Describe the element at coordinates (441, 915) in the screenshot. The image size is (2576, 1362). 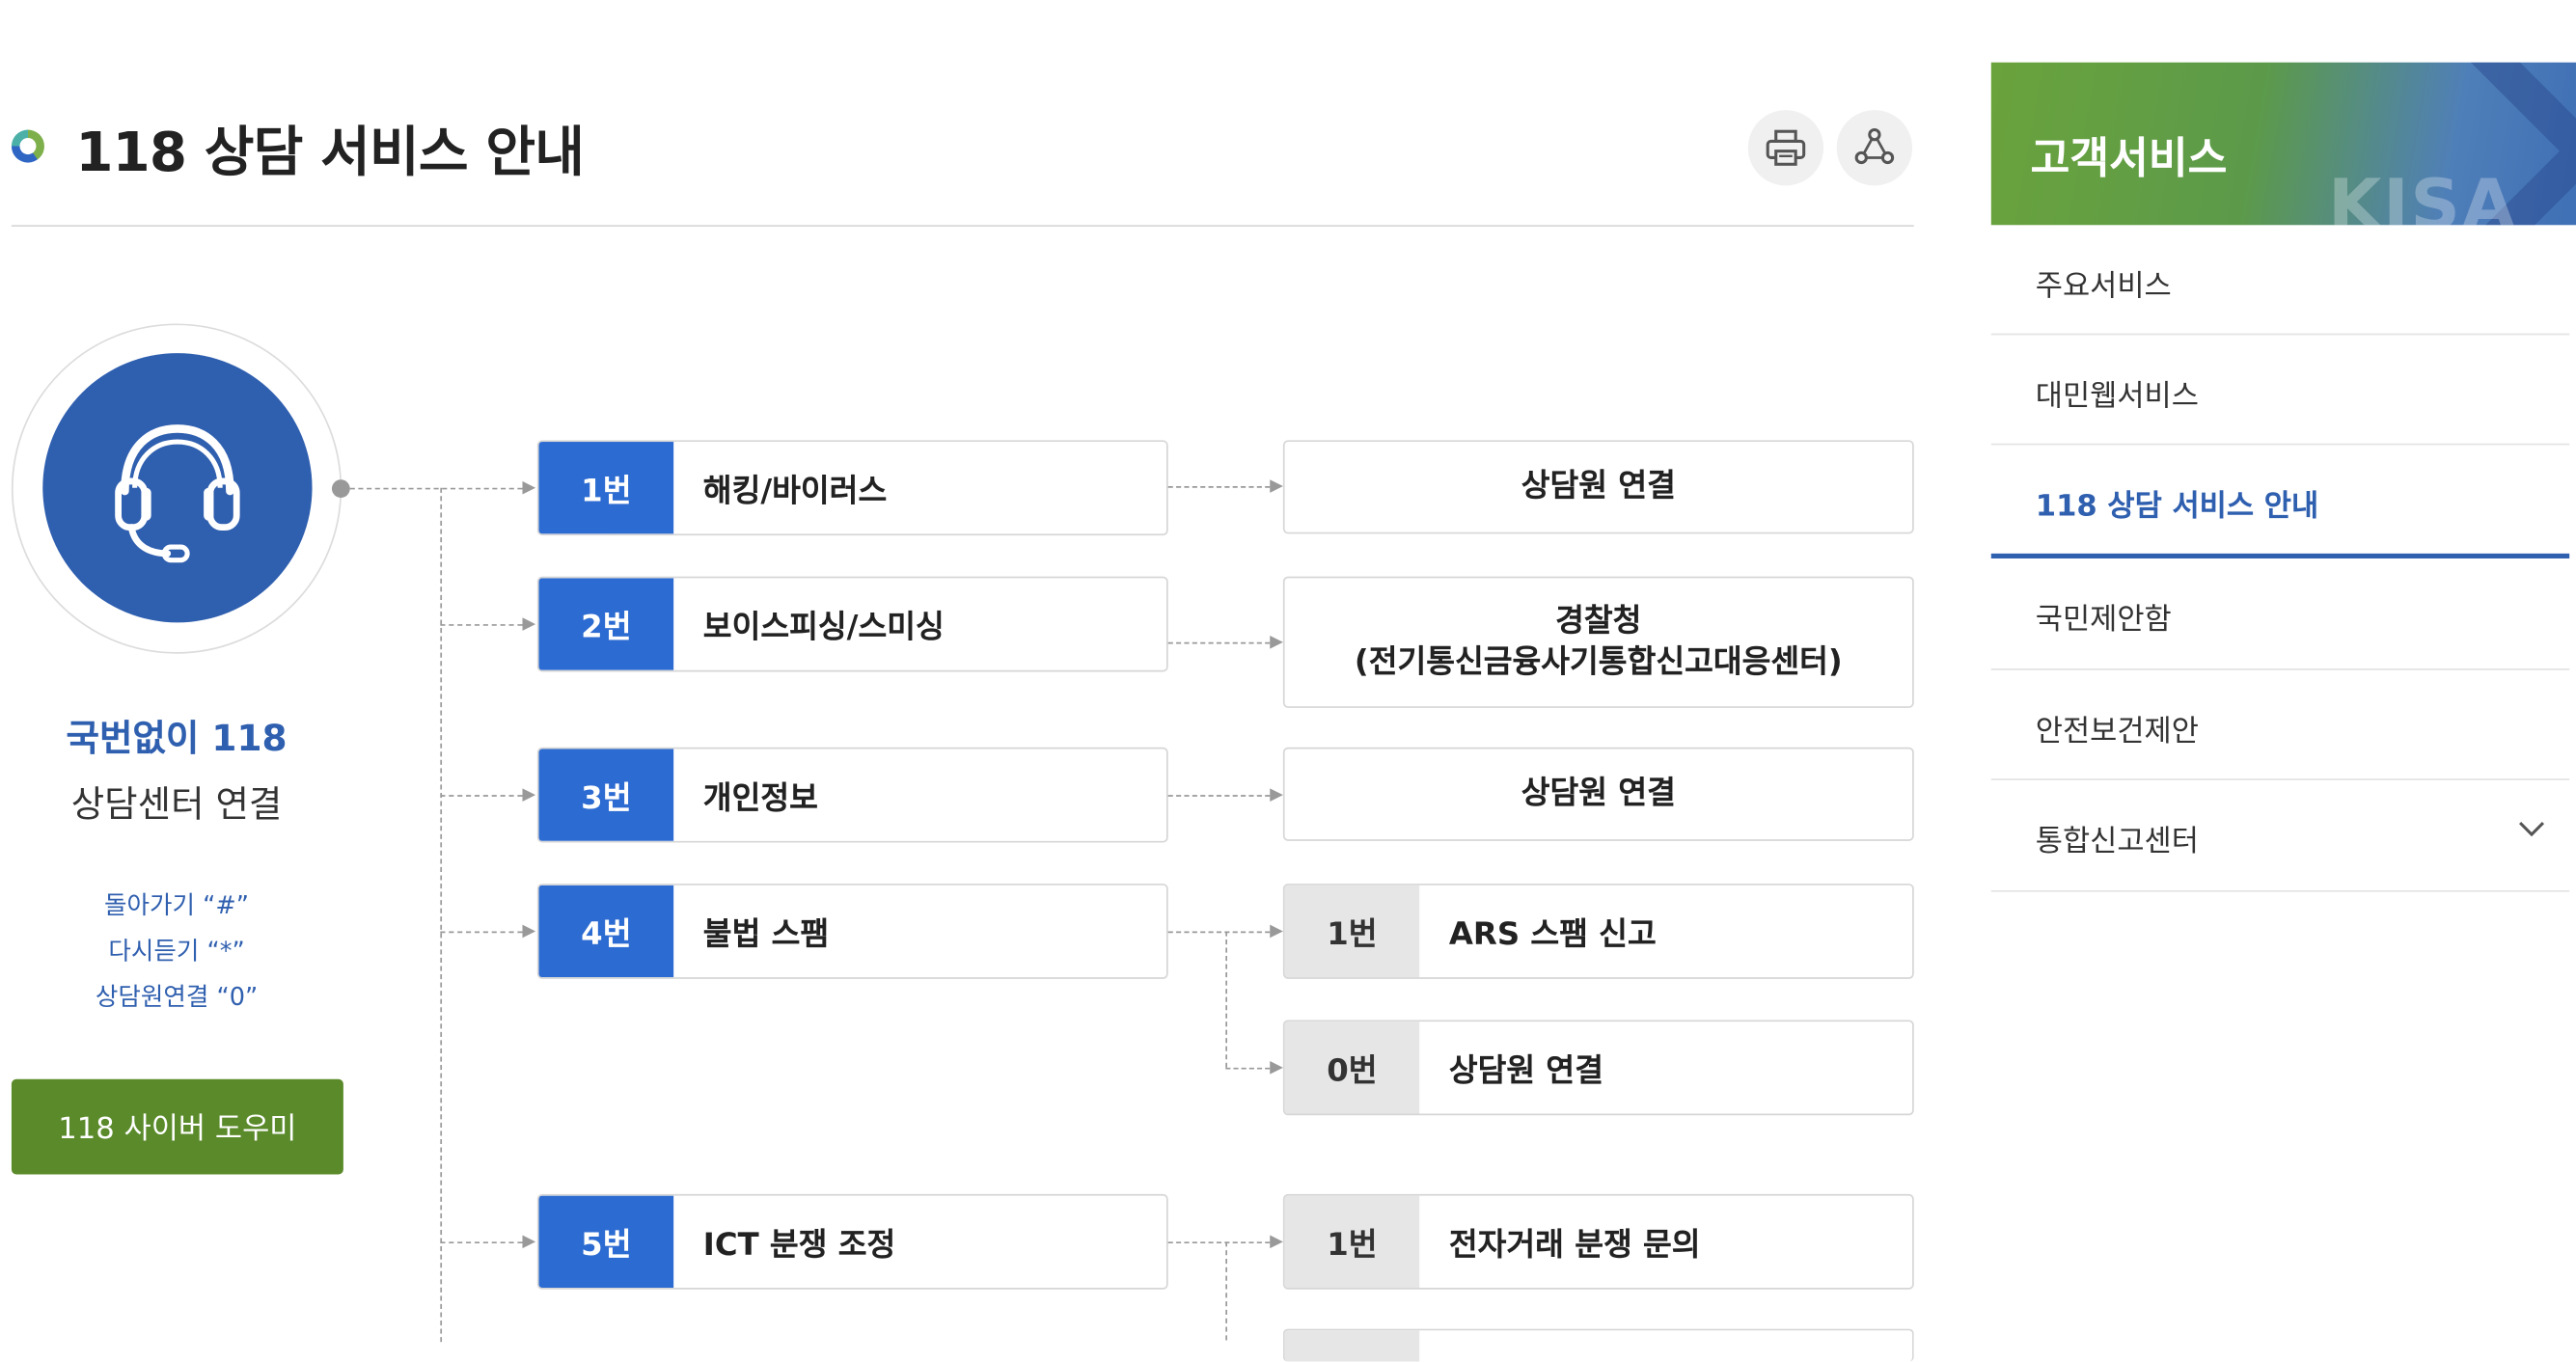
I see `connector-trunk` at that location.